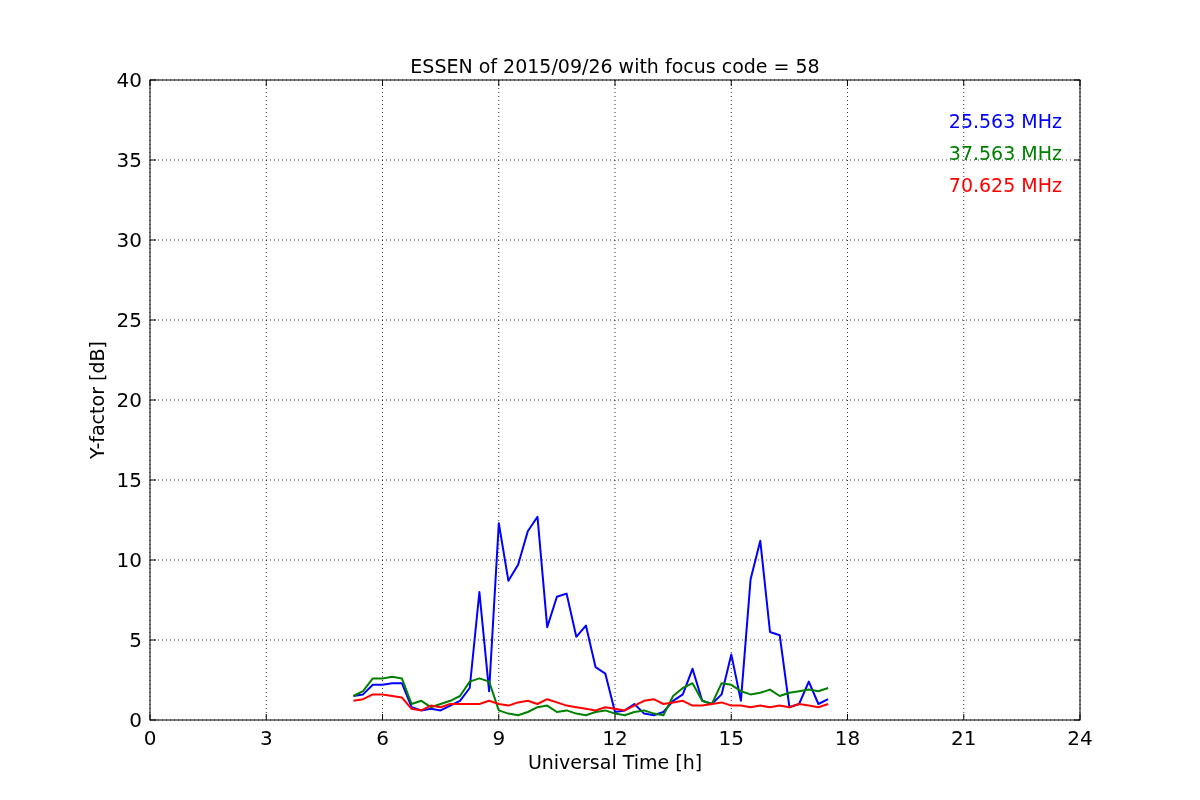 The height and width of the screenshot is (800, 1200). Describe the element at coordinates (97, 400) in the screenshot. I see `y-axis-label: Y-factor [dB]` at that location.